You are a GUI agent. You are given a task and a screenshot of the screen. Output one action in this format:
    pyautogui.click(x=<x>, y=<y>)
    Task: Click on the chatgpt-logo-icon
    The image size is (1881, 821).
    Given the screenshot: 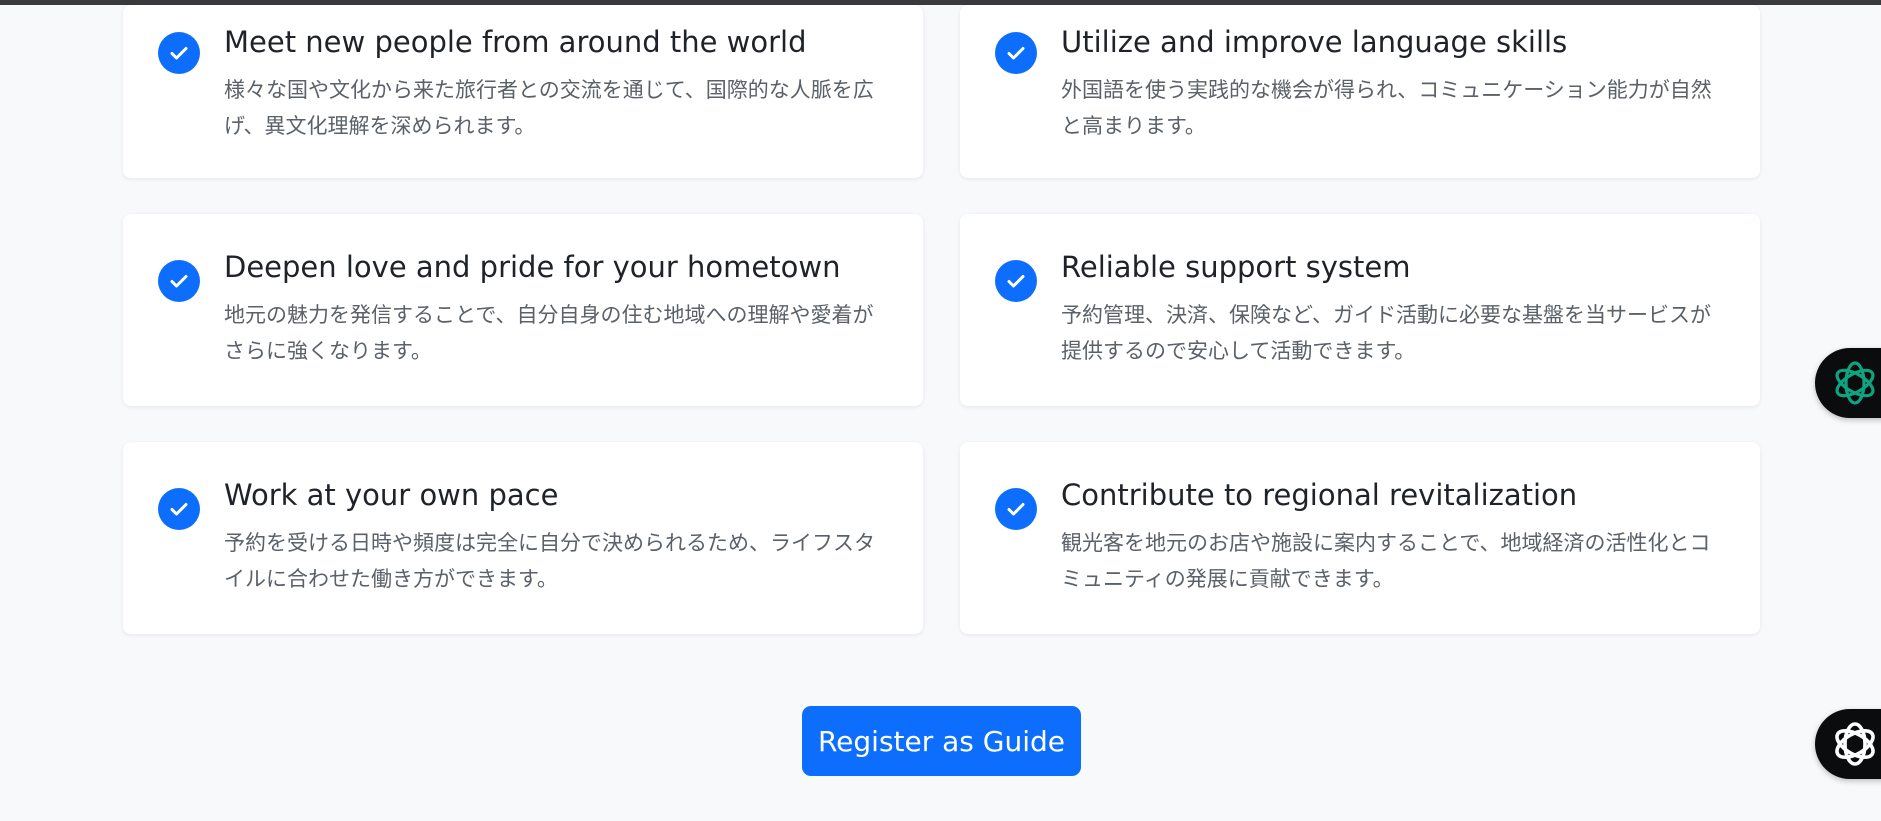 What is the action you would take?
    pyautogui.click(x=1855, y=383)
    